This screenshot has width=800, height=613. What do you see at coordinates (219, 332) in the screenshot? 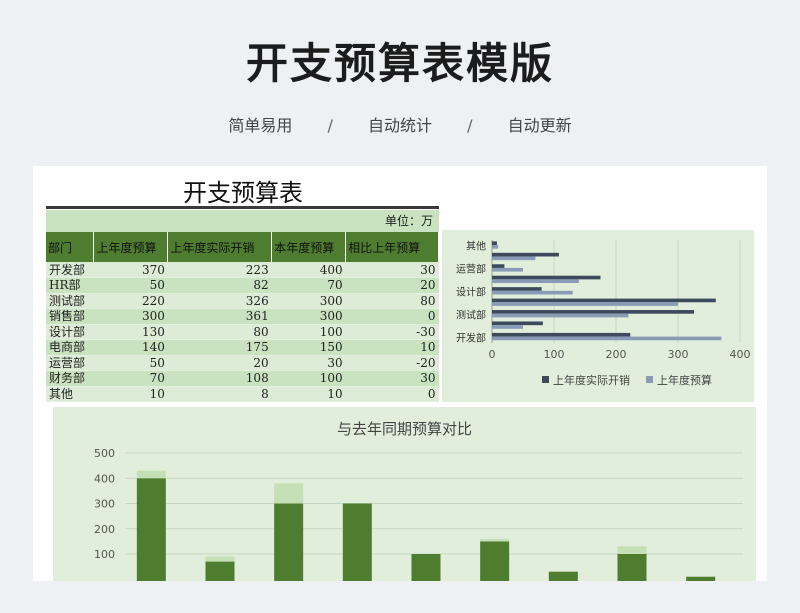
I see `prev-actual-cell: 80` at bounding box center [219, 332].